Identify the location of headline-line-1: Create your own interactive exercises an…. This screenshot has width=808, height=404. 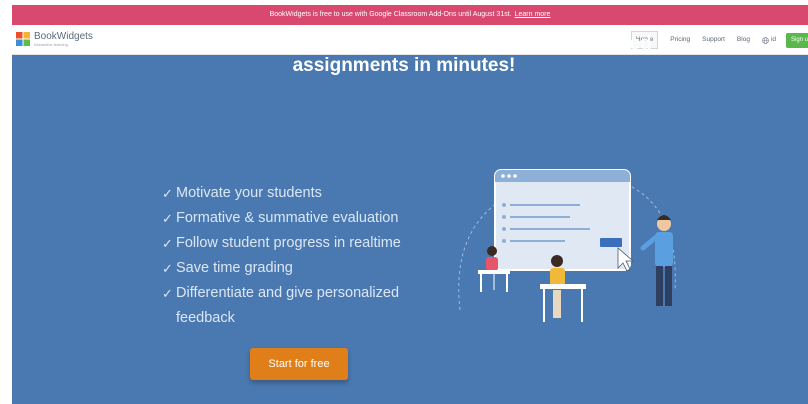
(404, 43).